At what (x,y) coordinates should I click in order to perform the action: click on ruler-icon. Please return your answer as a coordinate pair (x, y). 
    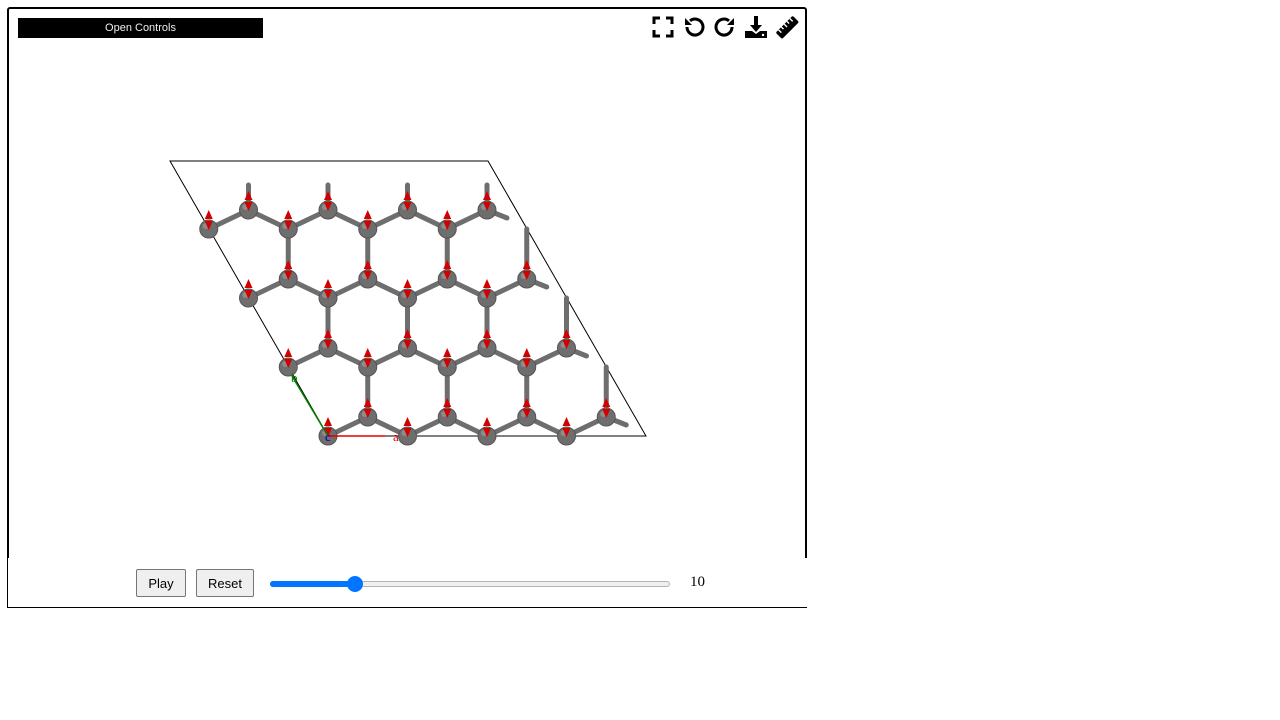
    Looking at the image, I should click on (787, 27).